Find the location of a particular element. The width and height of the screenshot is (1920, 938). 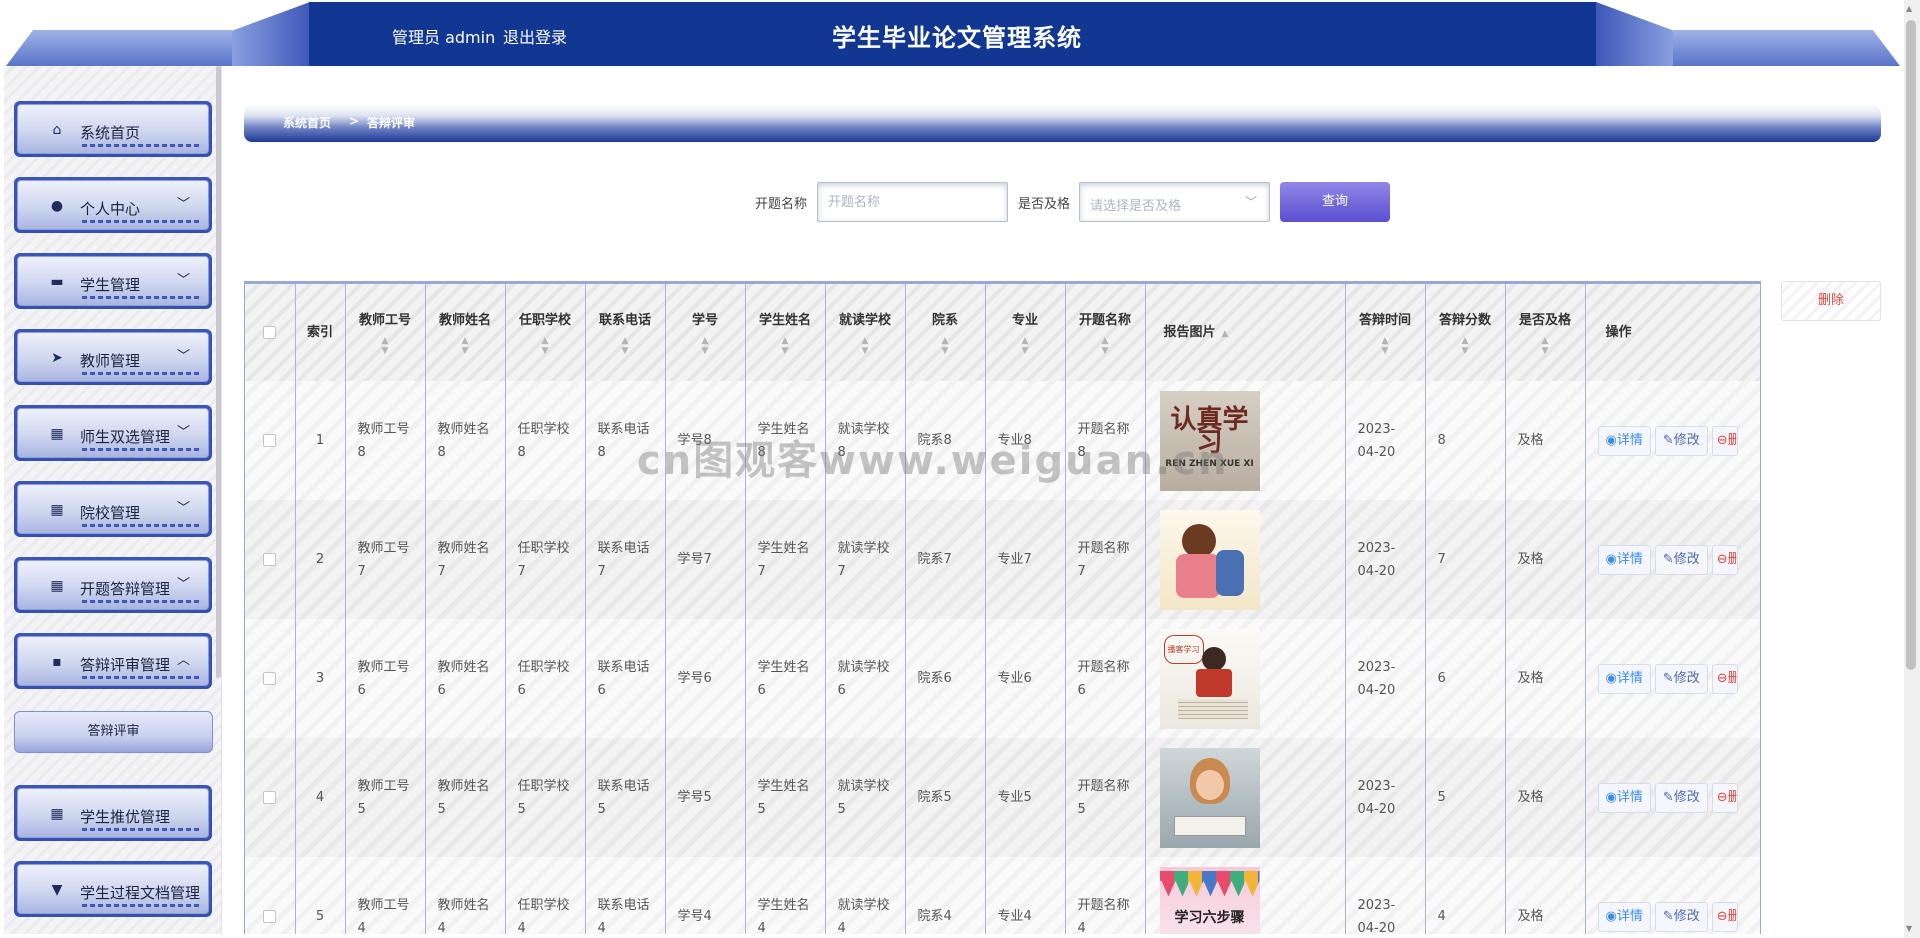

sidebar-item-6: ▦ 开题答辩管理 ﹀ is located at coordinates (113, 585).